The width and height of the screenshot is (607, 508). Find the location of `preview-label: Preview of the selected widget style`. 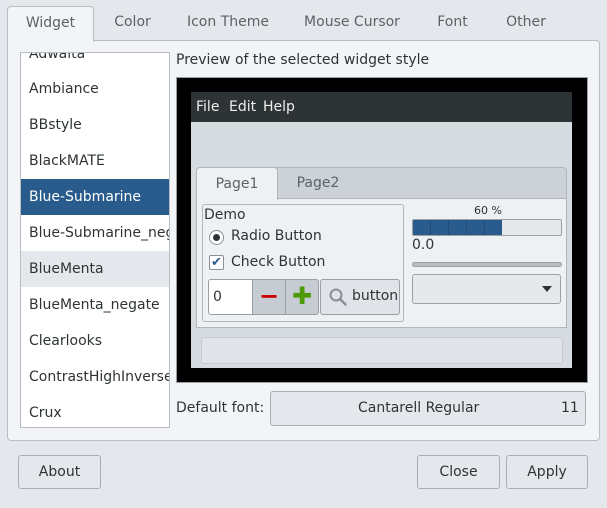

preview-label: Preview of the selected widget style is located at coordinates (303, 60).